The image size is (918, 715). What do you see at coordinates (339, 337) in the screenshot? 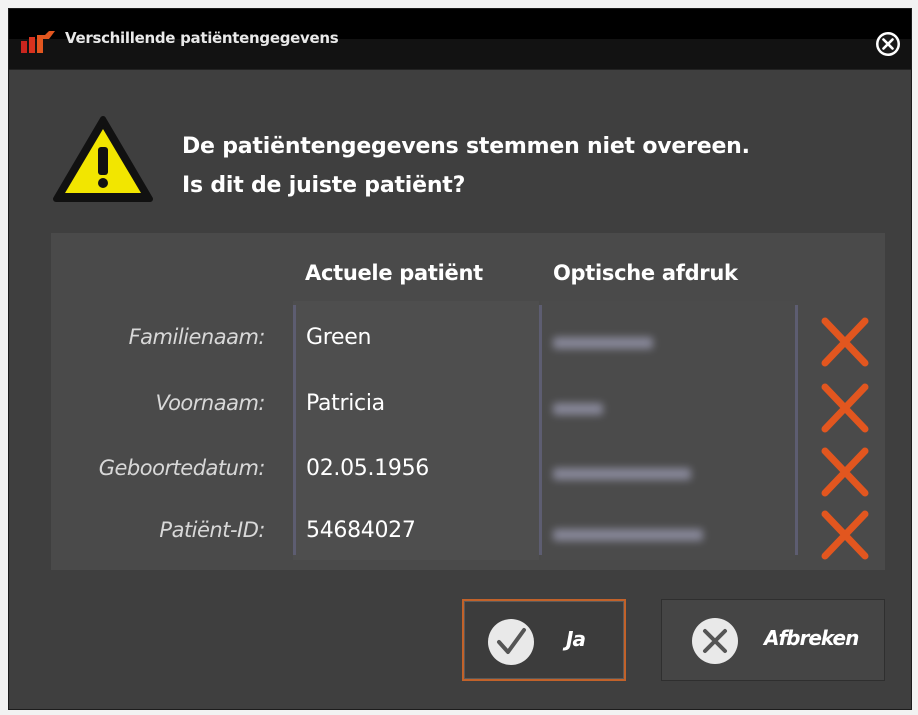
I see `row-value-lastname: Green` at bounding box center [339, 337].